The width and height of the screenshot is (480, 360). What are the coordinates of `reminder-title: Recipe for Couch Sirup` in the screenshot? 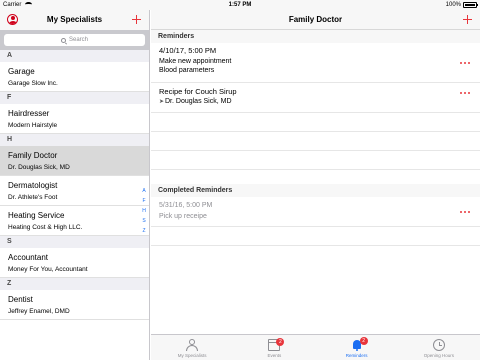 It's located at (198, 91).